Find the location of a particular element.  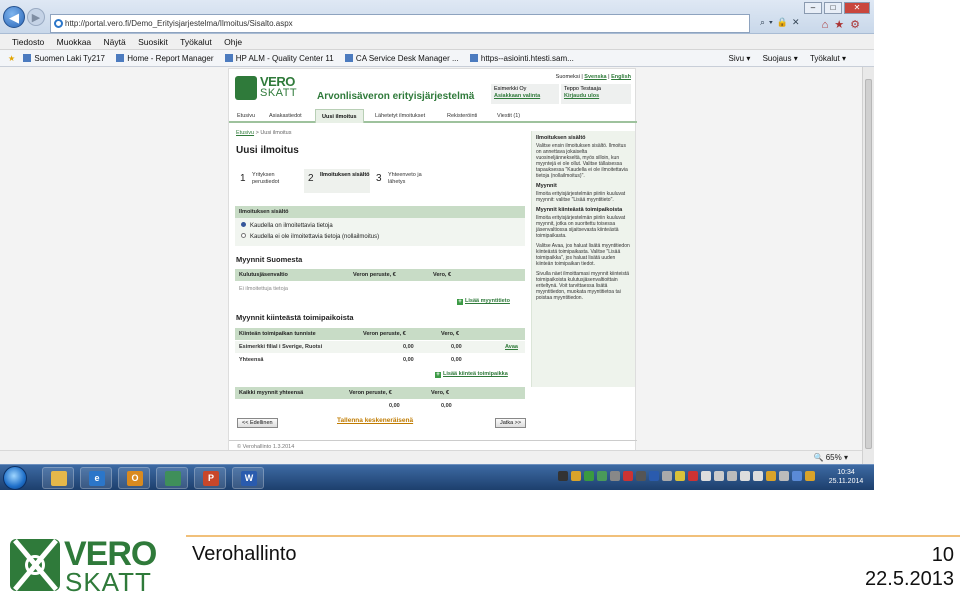

word-taskbar-icon: W is located at coordinates (248, 478).